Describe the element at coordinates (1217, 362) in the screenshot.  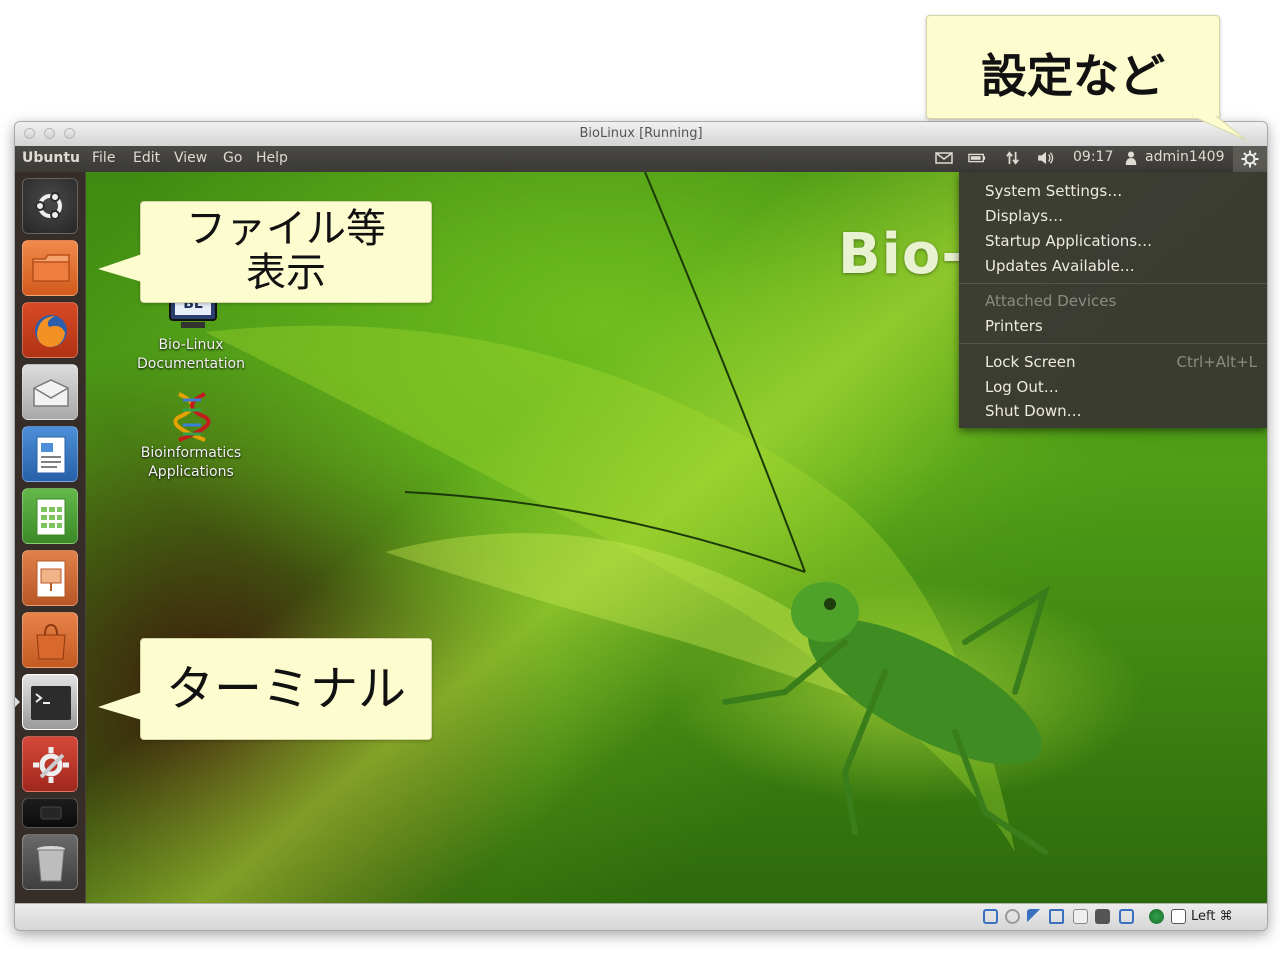
I see `lock-screen-shortcut: Ctrl+Alt+L` at that location.